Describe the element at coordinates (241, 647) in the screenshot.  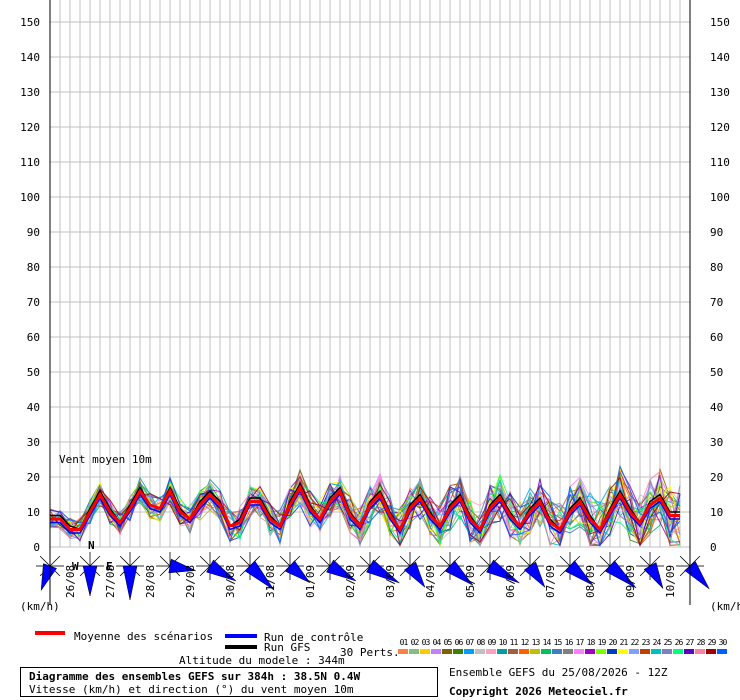
I see `gfs-legend-swatch` at that location.